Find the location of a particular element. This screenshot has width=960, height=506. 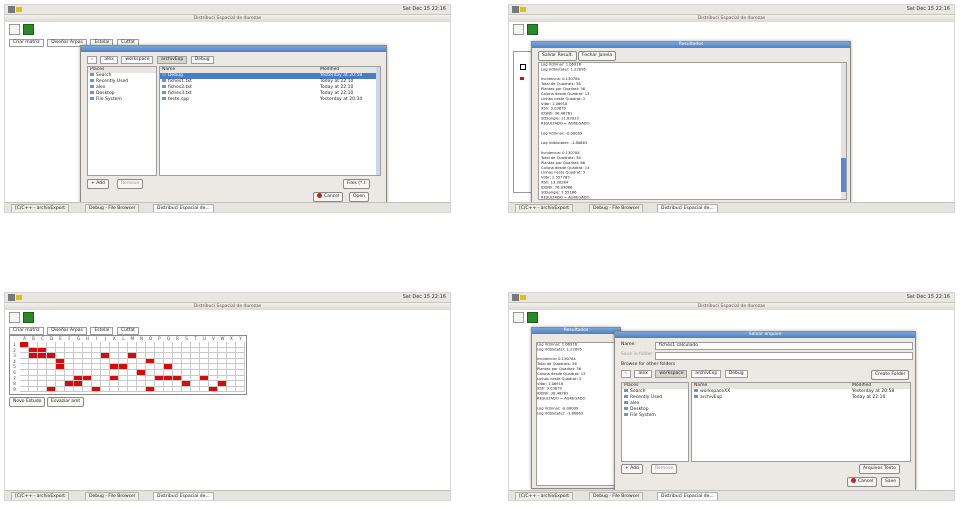

esvaziar-button: Esvaziar amt is located at coordinates (66, 402).